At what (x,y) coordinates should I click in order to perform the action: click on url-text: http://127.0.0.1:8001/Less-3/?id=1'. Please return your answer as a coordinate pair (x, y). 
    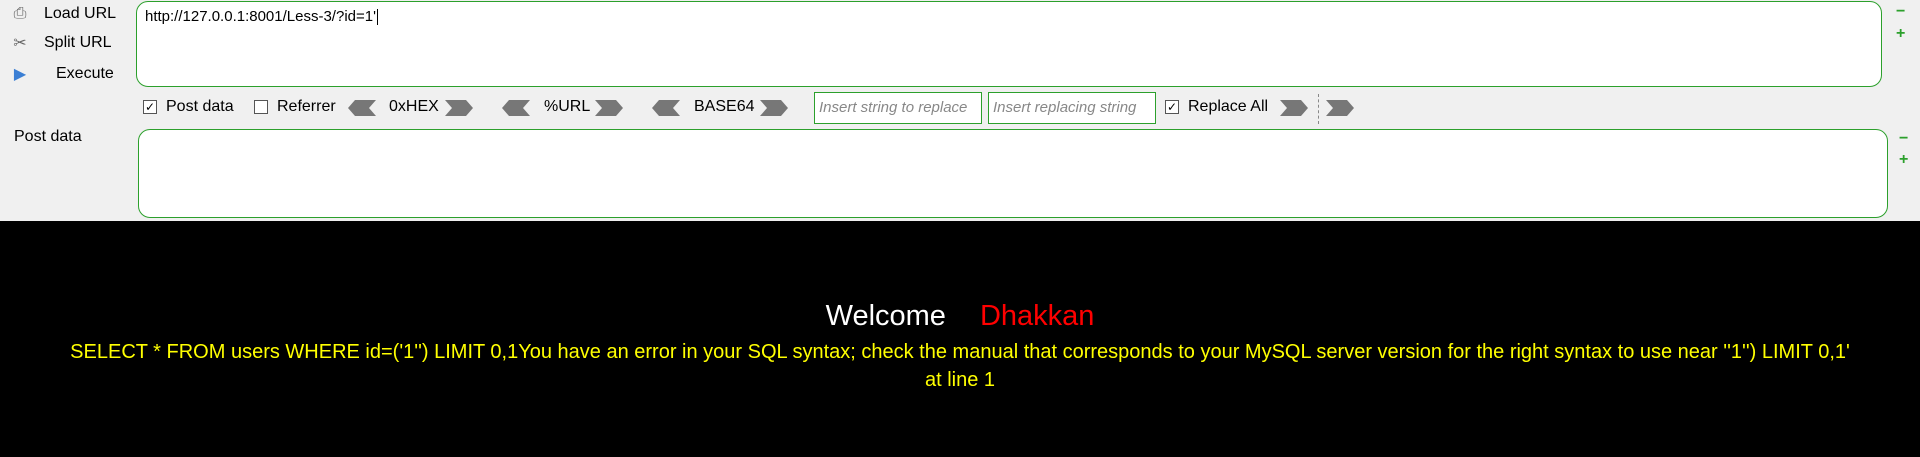
    Looking at the image, I should click on (260, 16).